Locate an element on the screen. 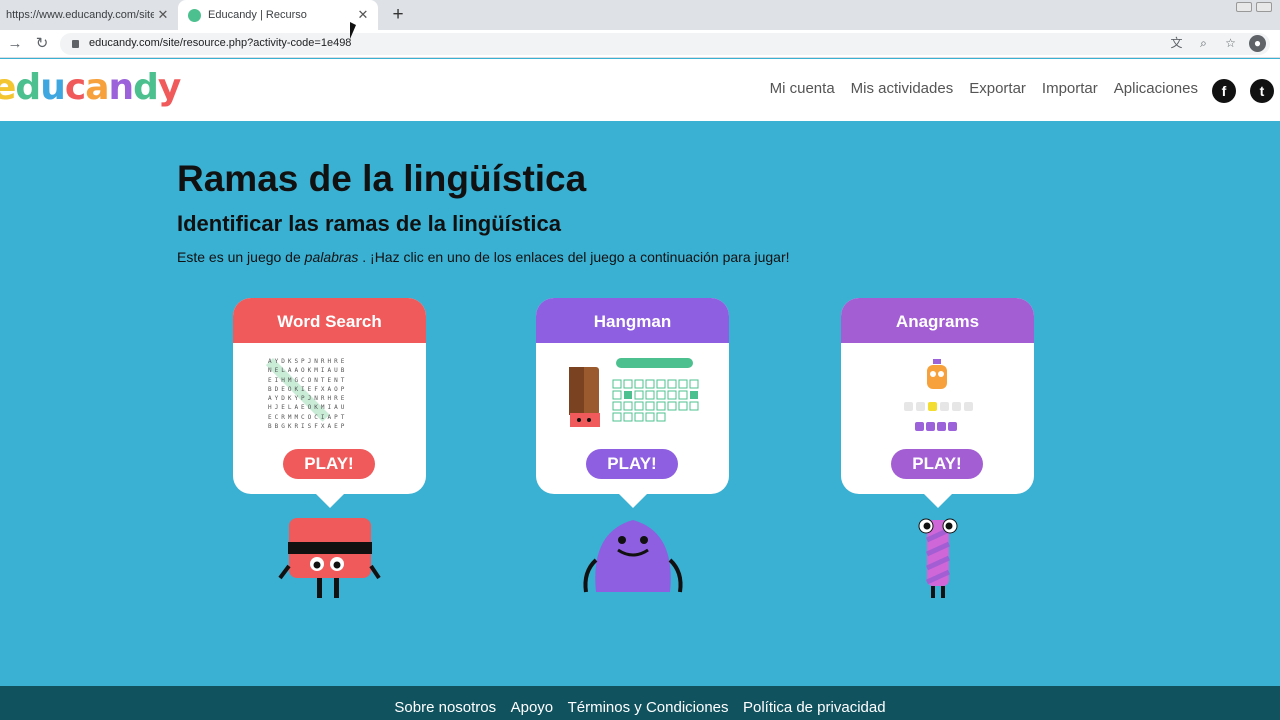 The width and height of the screenshot is (1280, 720). new-tab-icon: + is located at coordinates (398, 15).